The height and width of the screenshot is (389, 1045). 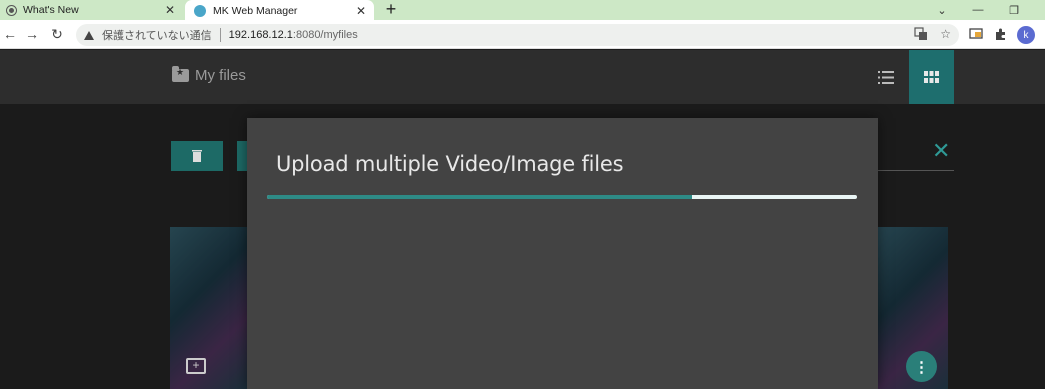 I want to click on browser-tab-strip: What's New ✕ MK Web Manager ✕ + ⌄ — ❐, so click(x=522, y=10).